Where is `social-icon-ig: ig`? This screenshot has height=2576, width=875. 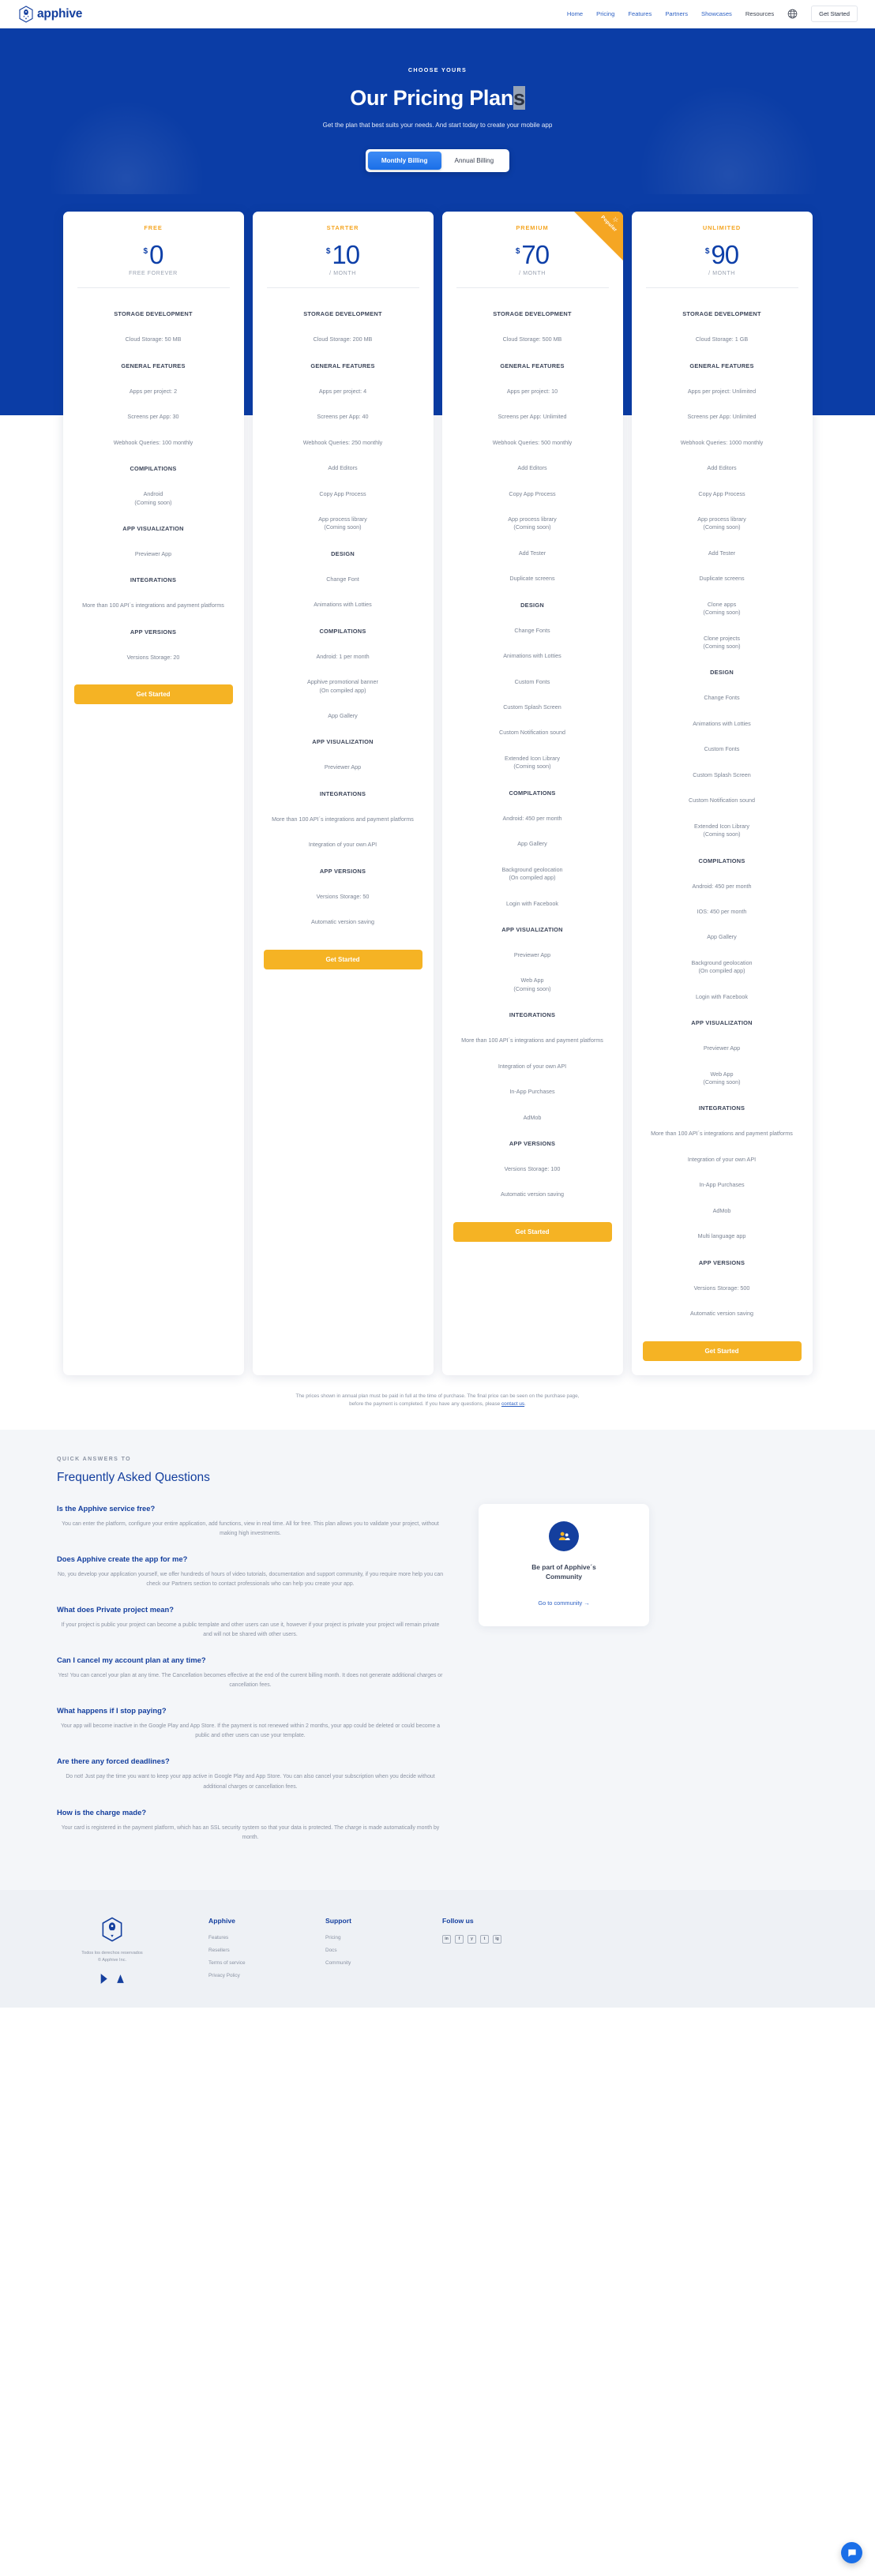
social-icon-ig: ig is located at coordinates (497, 1939).